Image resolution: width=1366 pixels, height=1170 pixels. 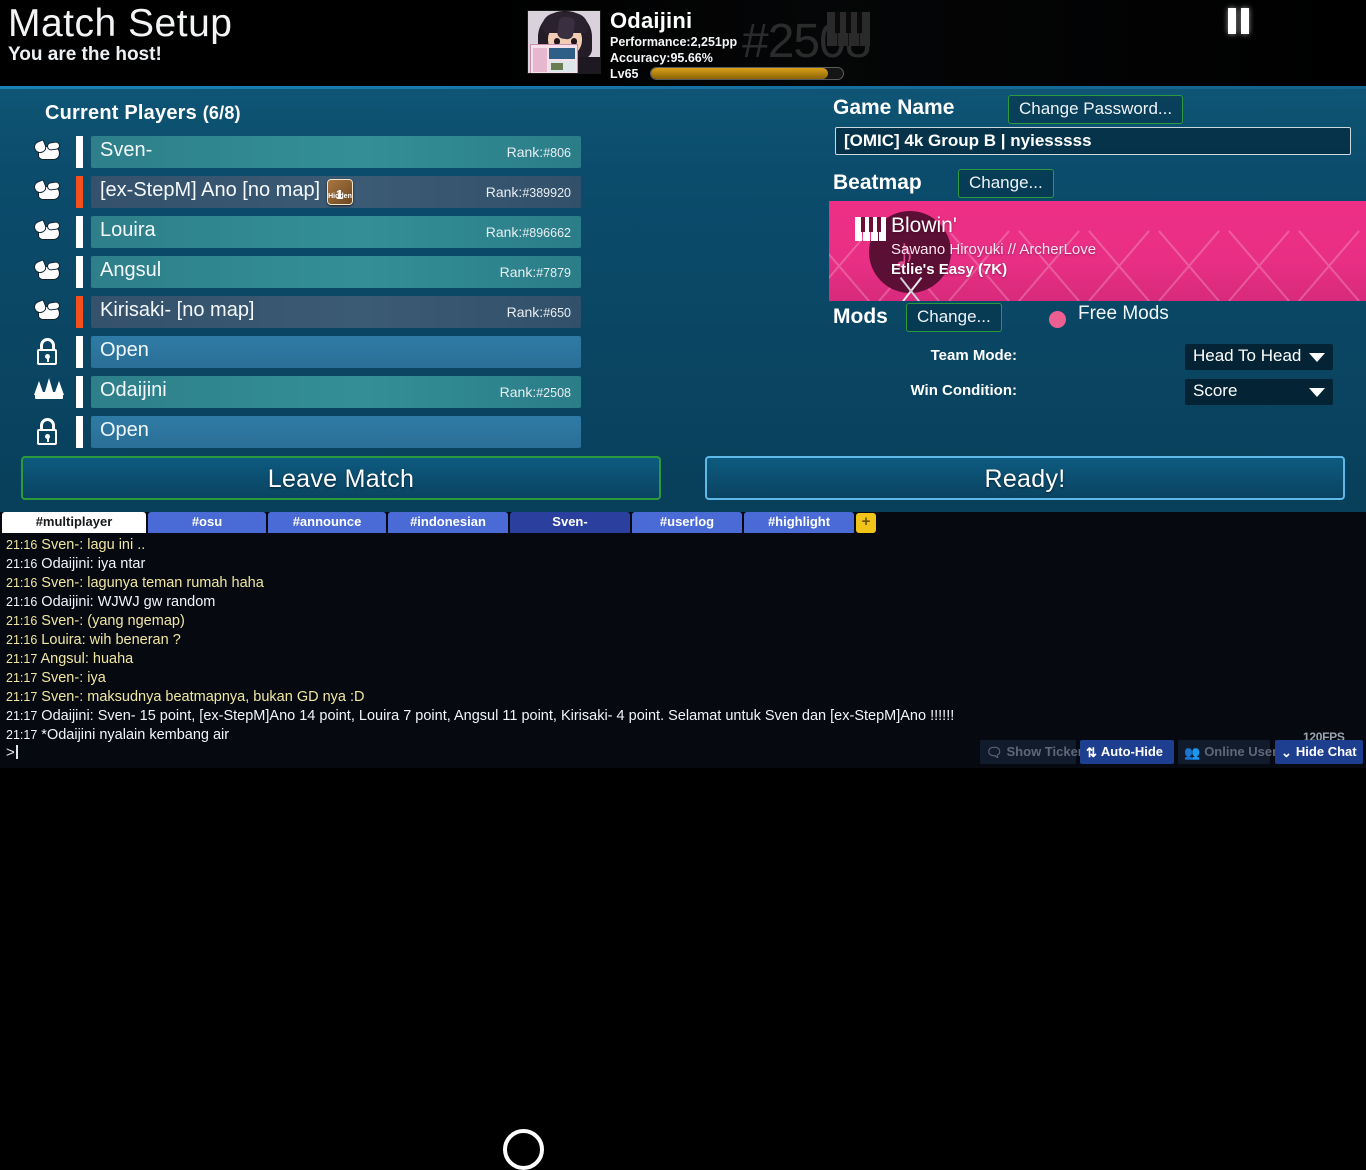 What do you see at coordinates (131, 270) in the screenshot?
I see `player-name: Angsul` at bounding box center [131, 270].